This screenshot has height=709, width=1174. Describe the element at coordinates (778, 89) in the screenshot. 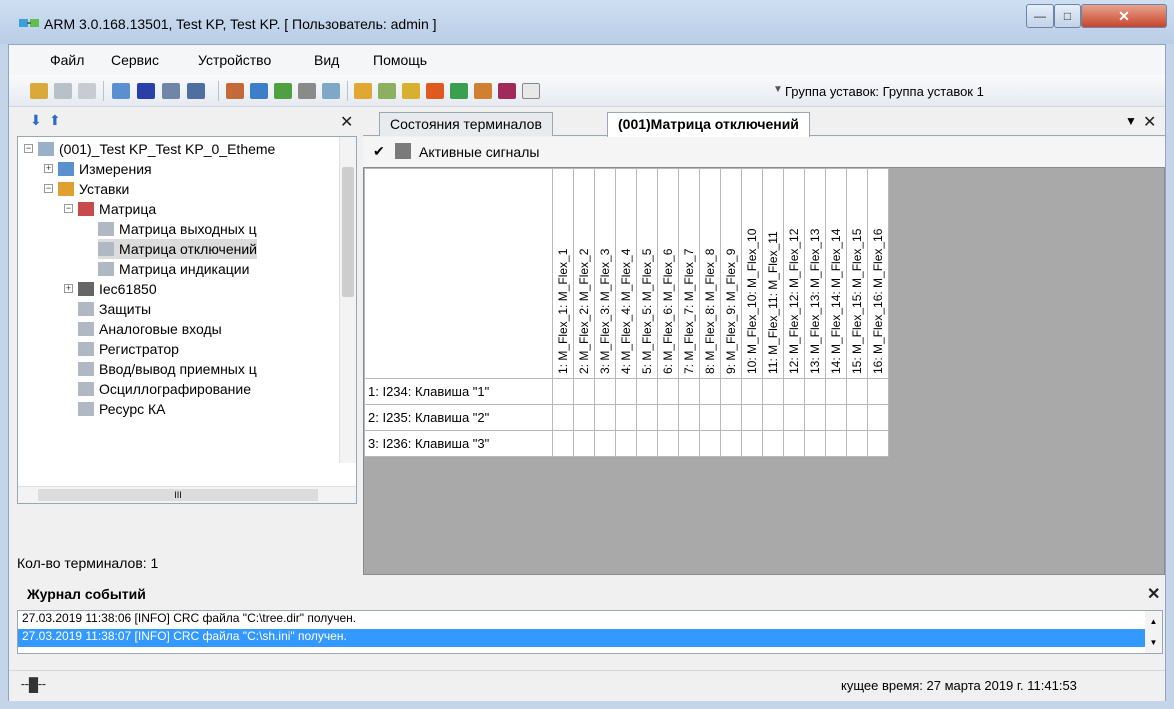

I see `group-dropdown-arrow-icon: ▼` at that location.